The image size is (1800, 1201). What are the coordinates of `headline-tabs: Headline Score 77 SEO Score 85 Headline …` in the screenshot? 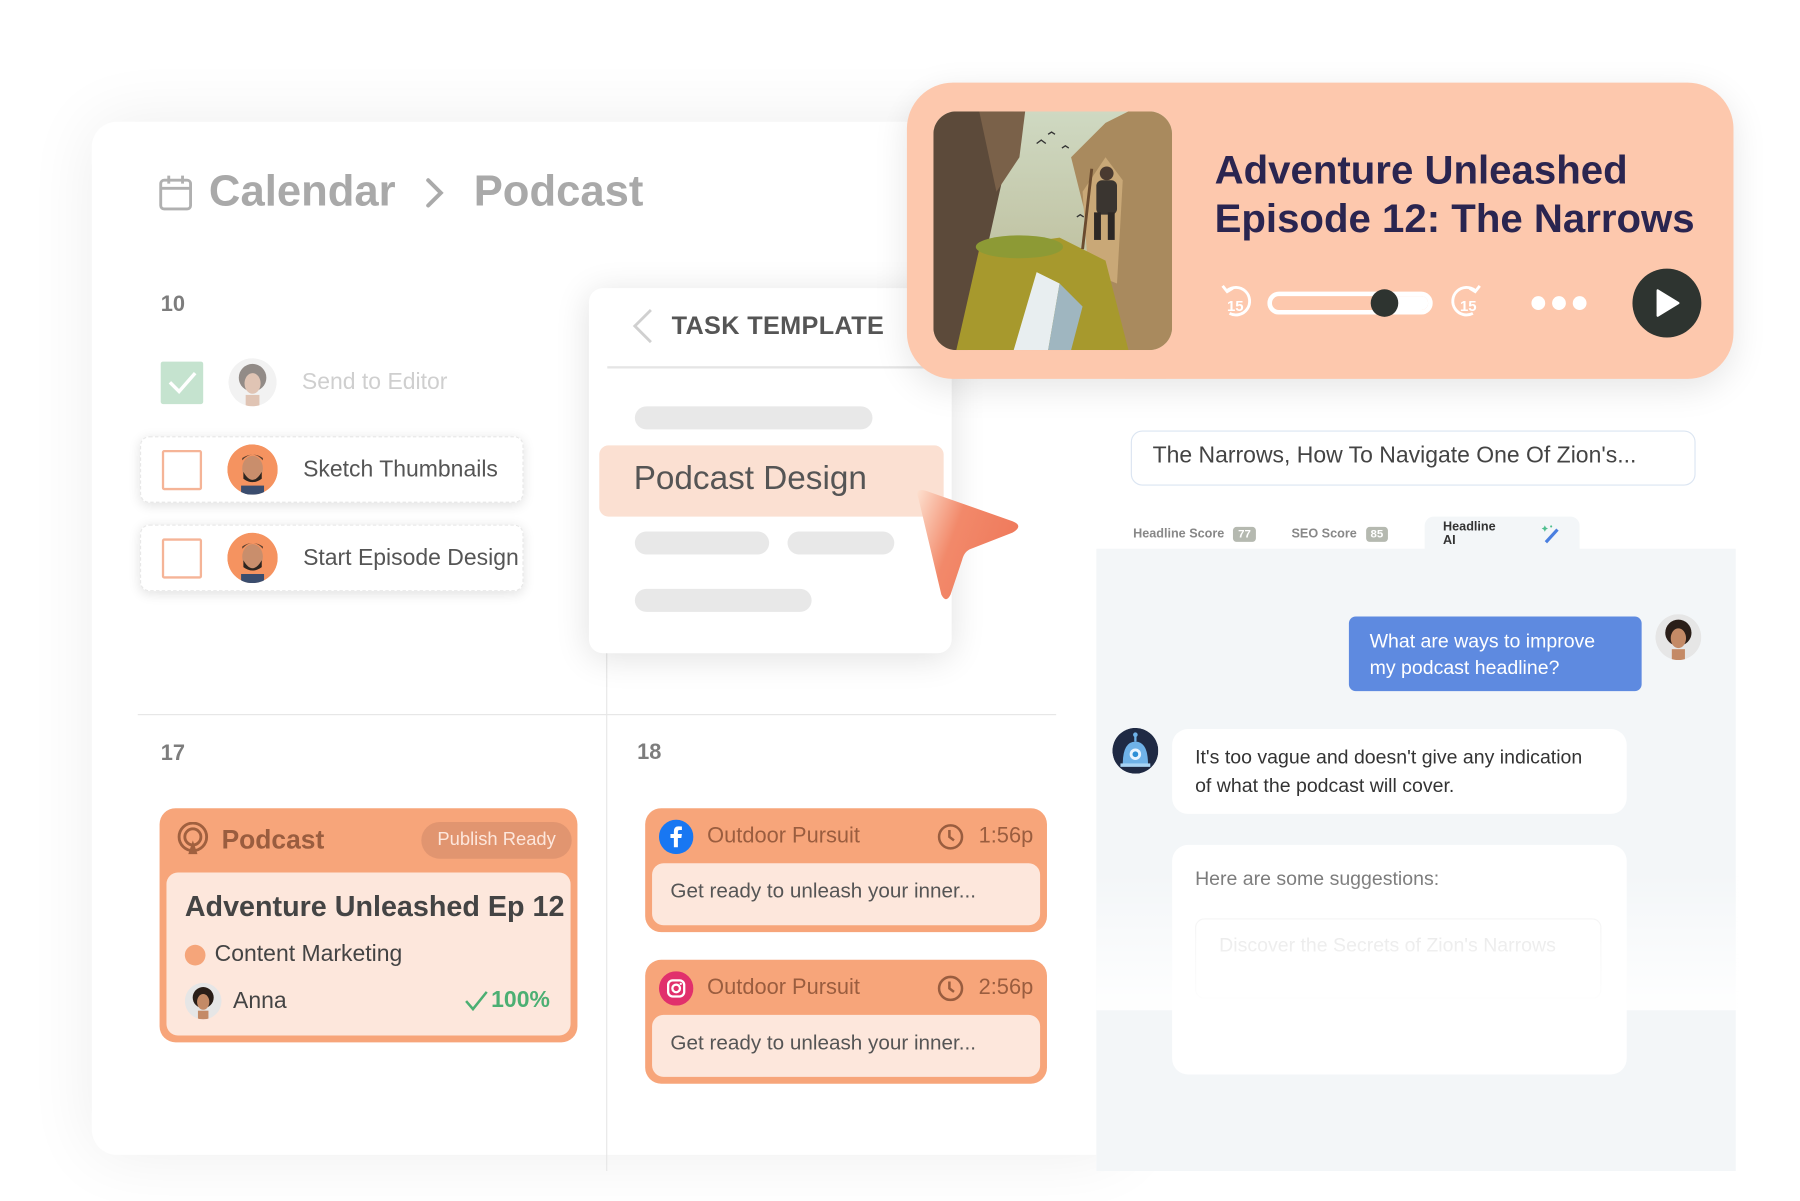 It's located at (1415, 534).